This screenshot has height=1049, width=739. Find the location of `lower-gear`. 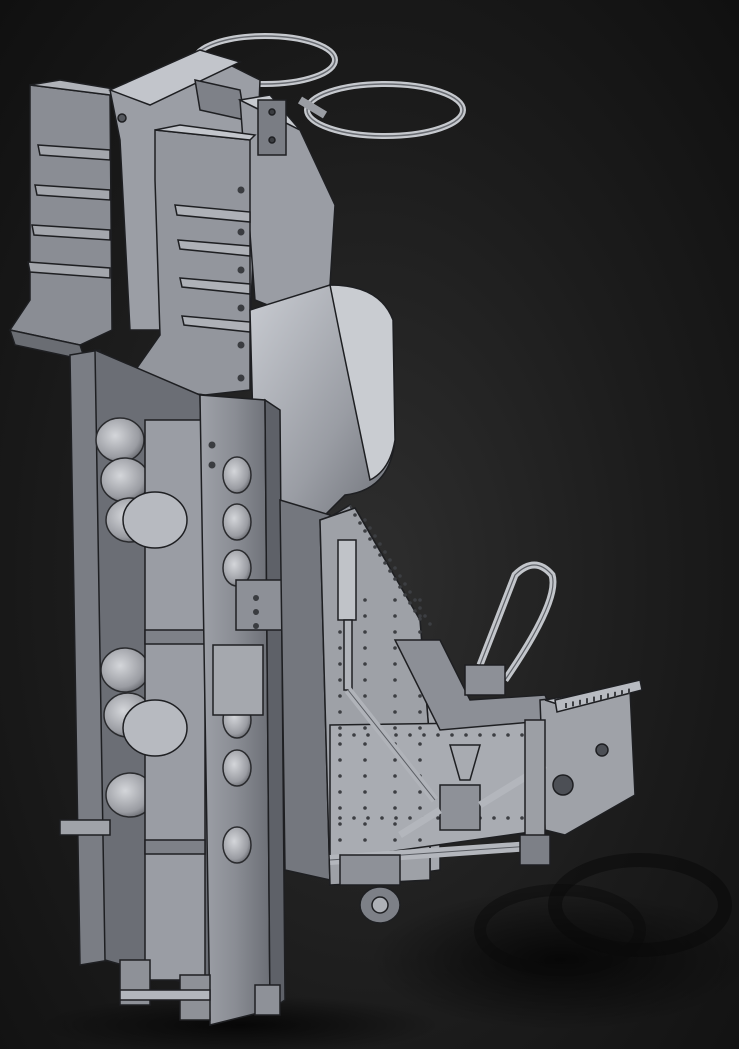

lower-gear is located at coordinates (370, 889).